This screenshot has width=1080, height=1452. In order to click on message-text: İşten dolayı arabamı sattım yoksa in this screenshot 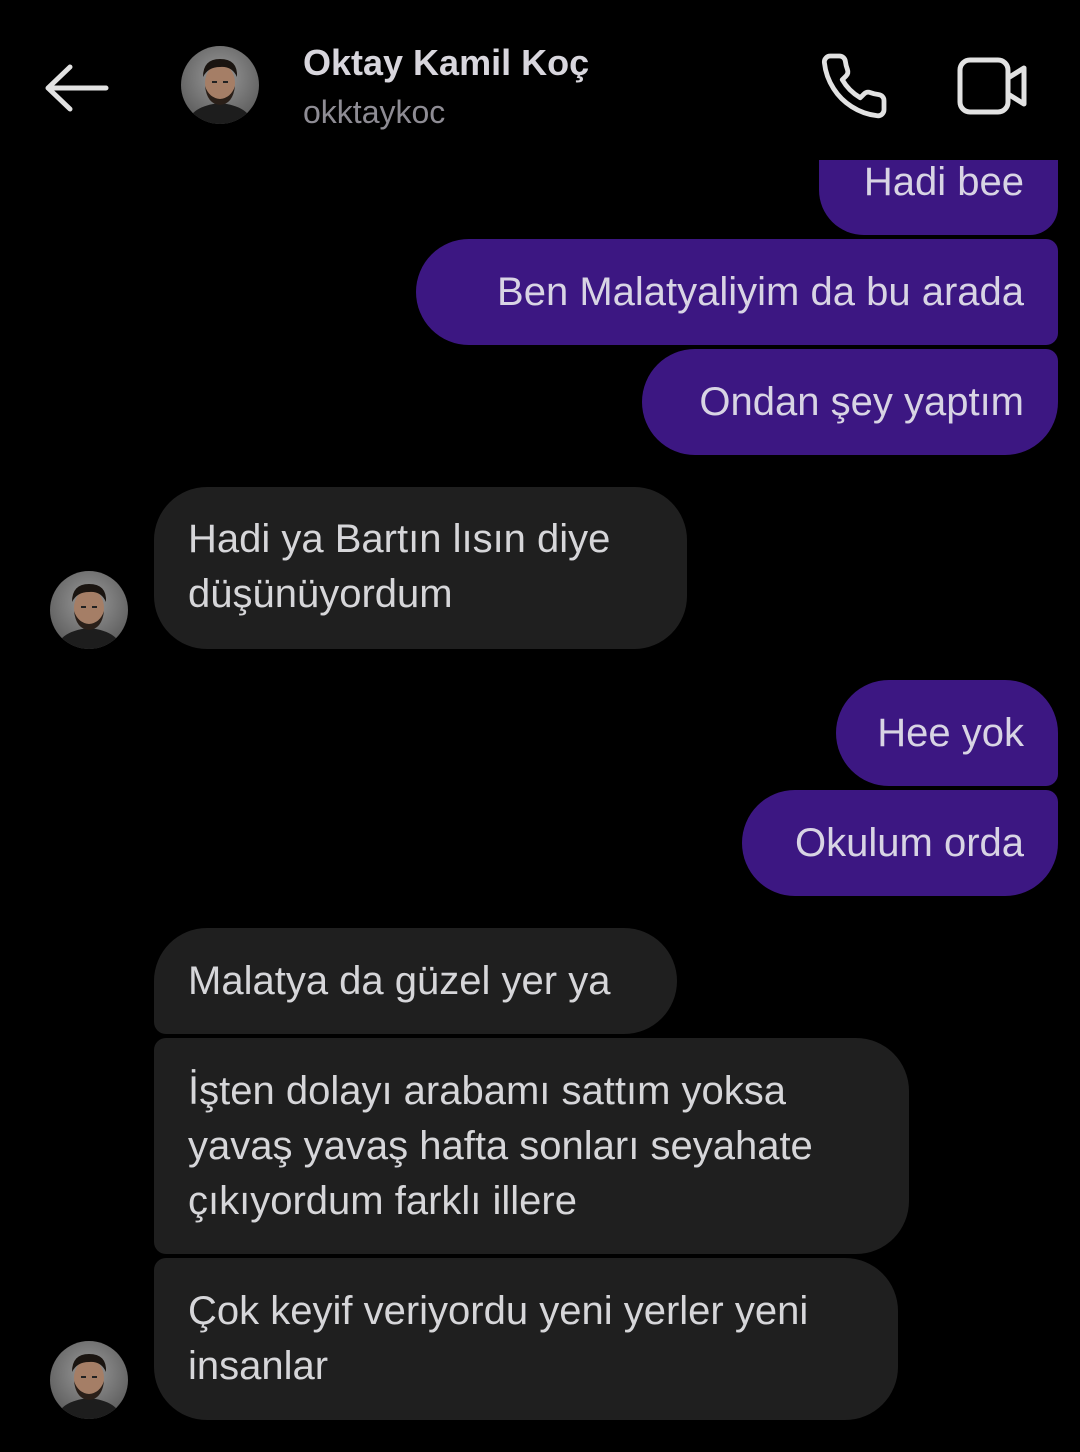, I will do `click(487, 1091)`.